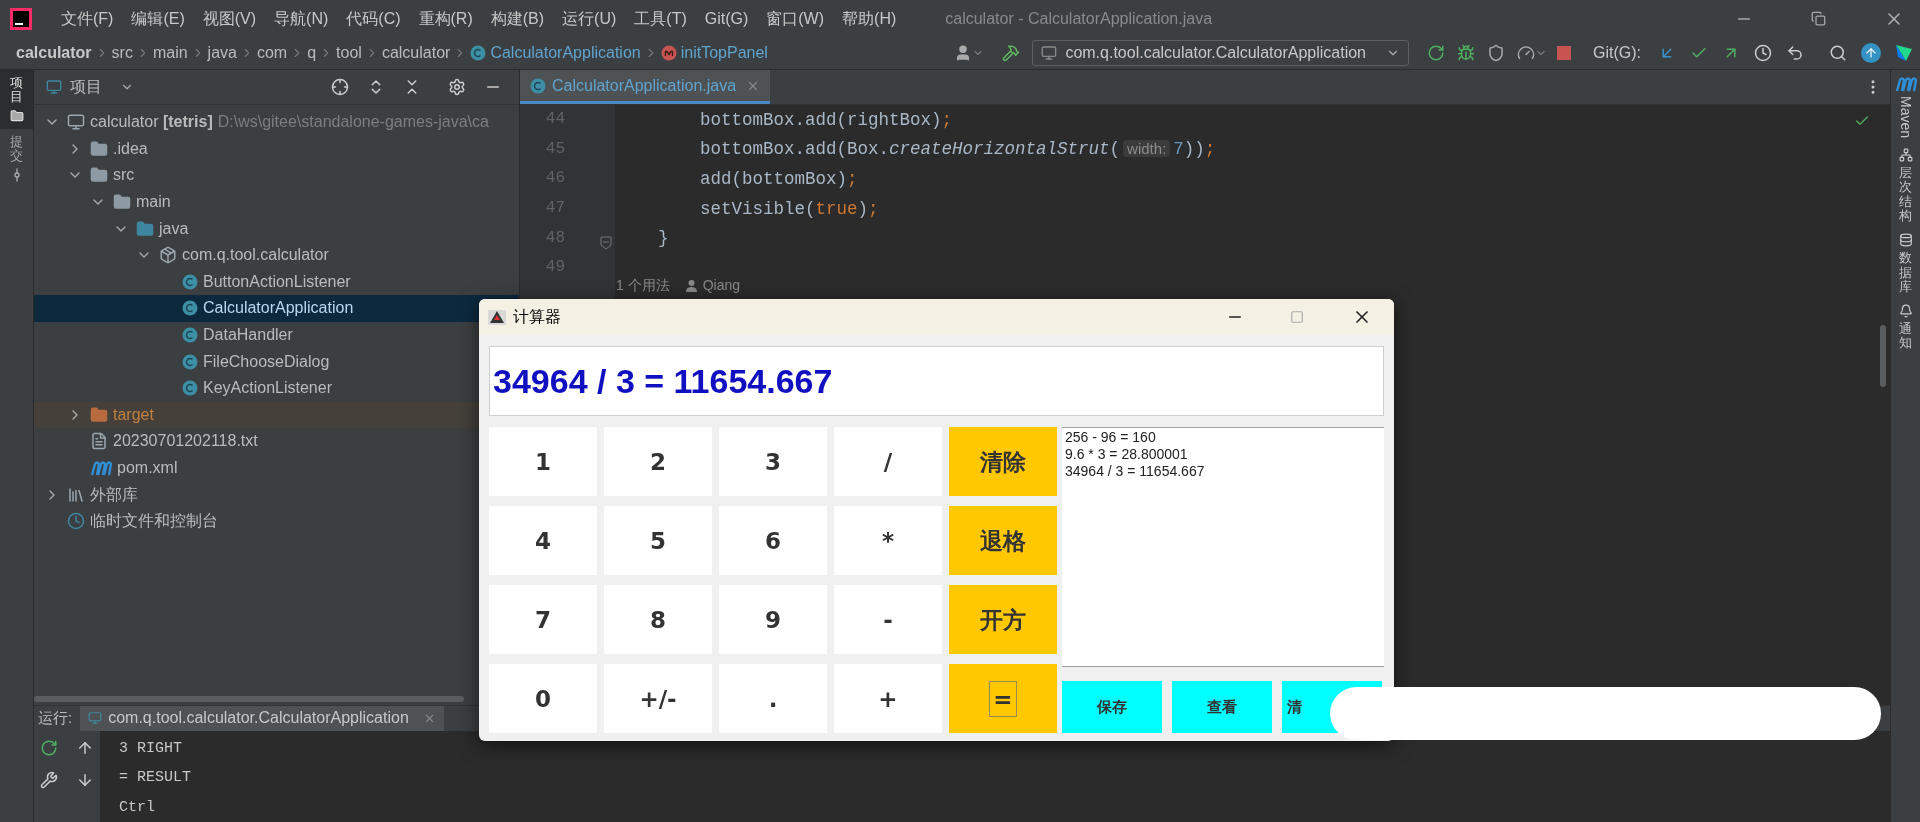  Describe the element at coordinates (158, 18) in the screenshot. I see `menu-item: 编辑(E)` at that location.